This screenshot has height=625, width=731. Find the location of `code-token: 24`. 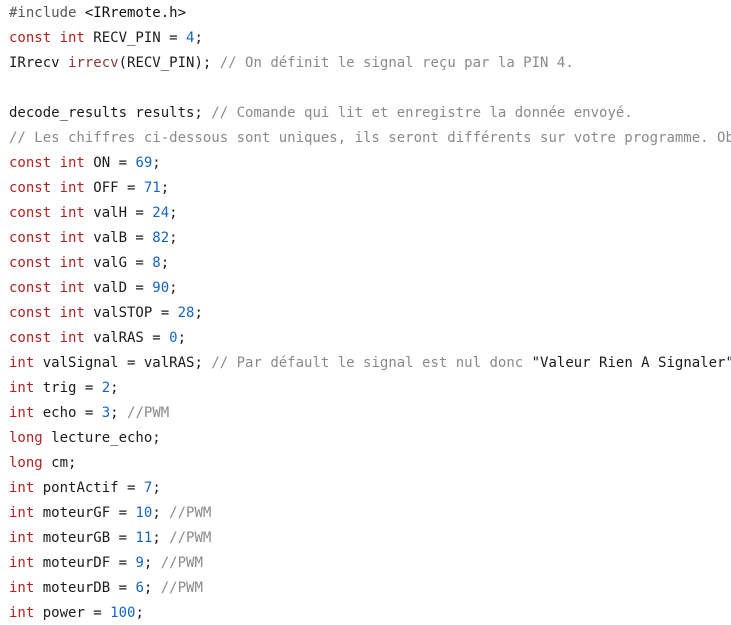

code-token: 24 is located at coordinates (161, 213).